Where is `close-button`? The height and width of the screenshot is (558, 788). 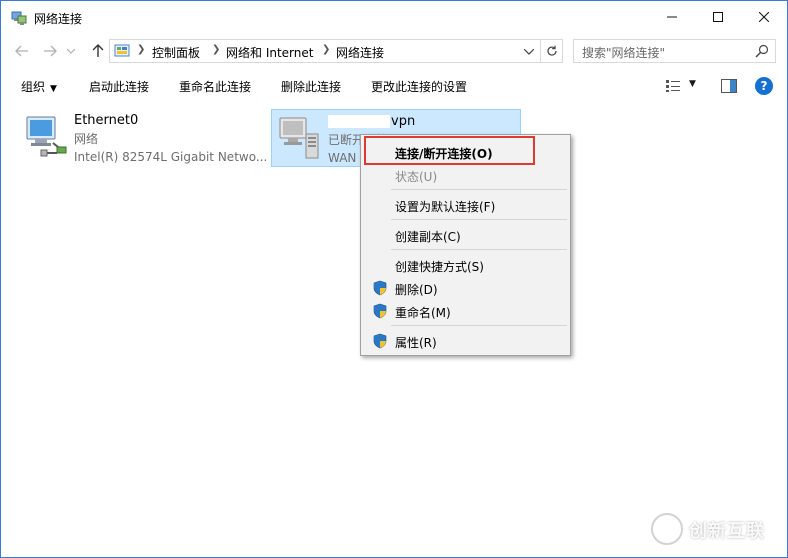 close-button is located at coordinates (764, 17).